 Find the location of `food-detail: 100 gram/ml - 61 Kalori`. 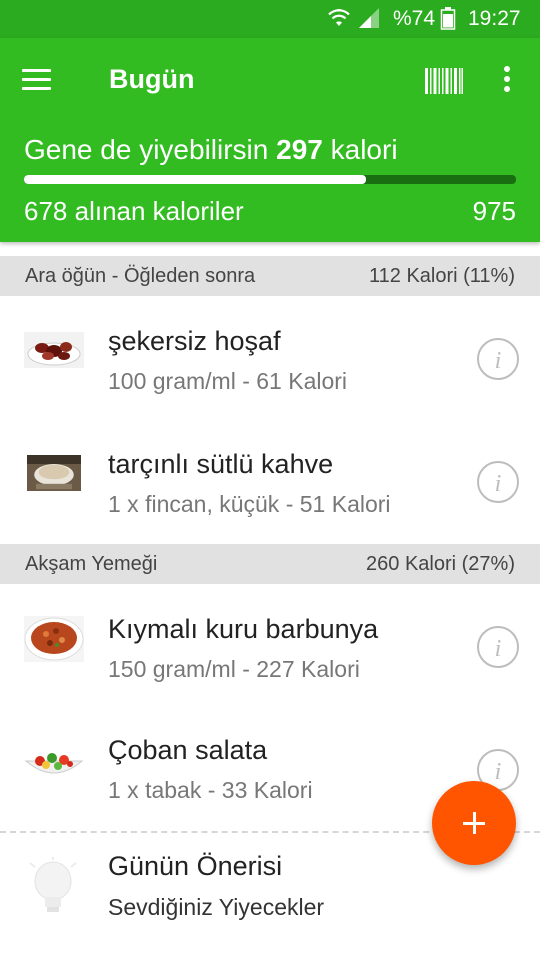

food-detail: 100 gram/ml - 61 Kalori is located at coordinates (228, 381).